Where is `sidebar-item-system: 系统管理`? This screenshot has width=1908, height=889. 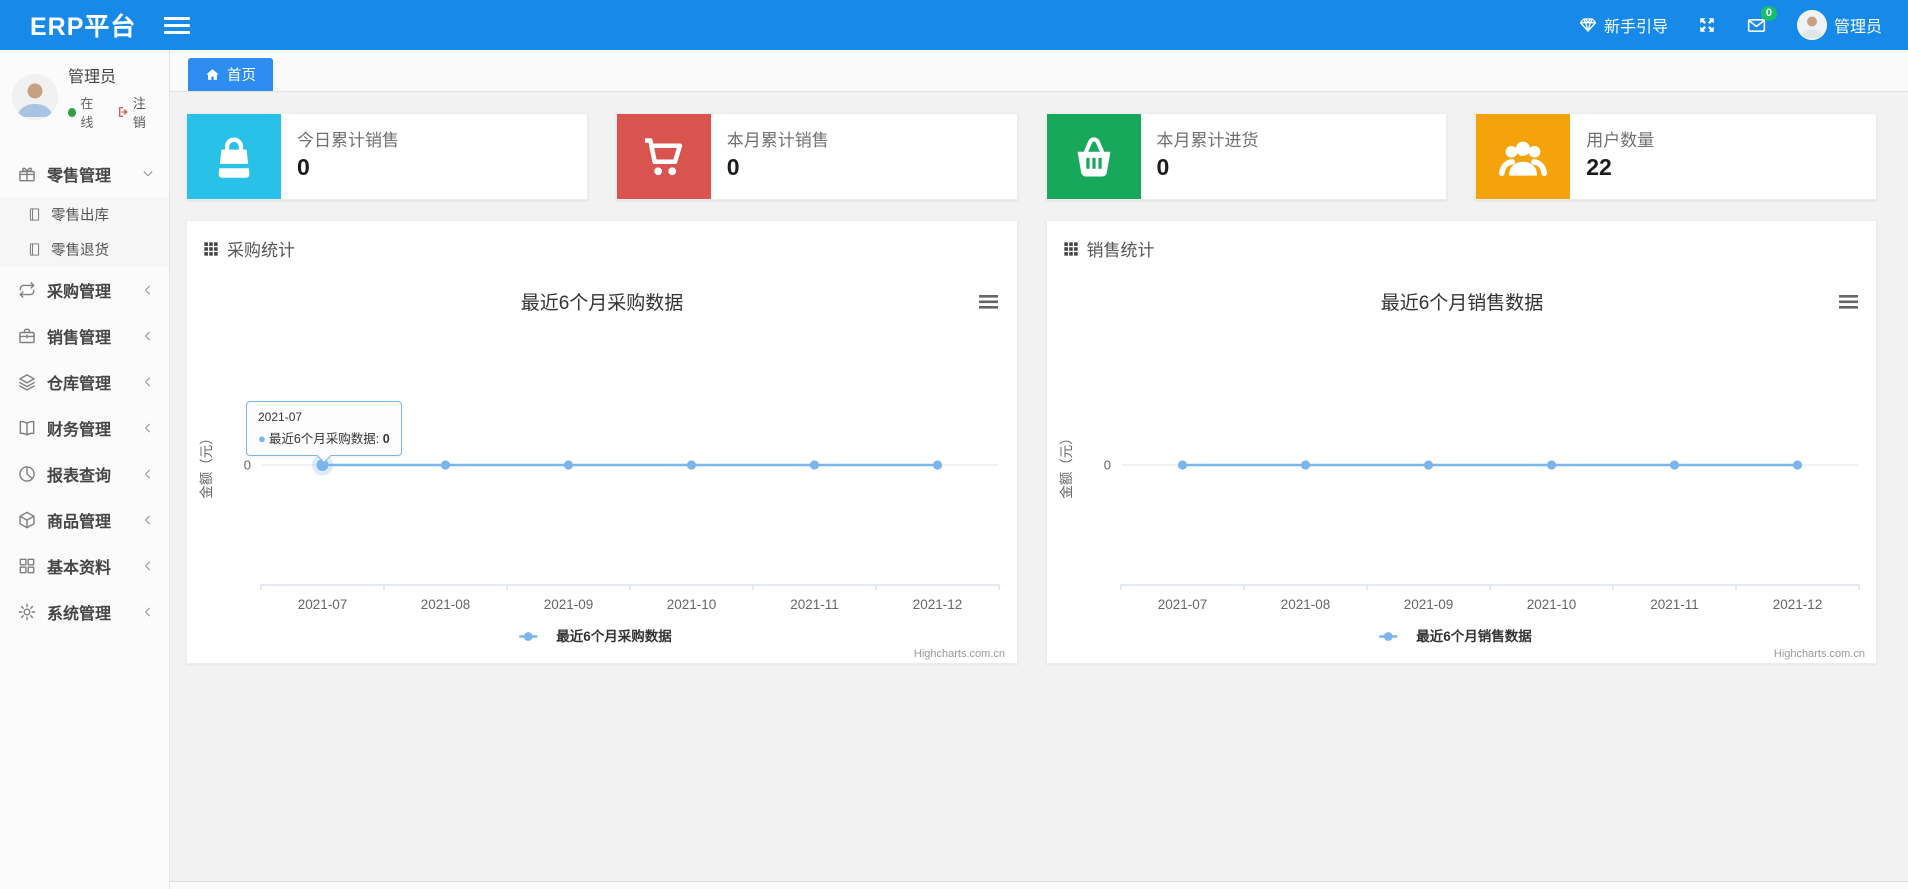 sidebar-item-system: 系统管理 is located at coordinates (84, 612).